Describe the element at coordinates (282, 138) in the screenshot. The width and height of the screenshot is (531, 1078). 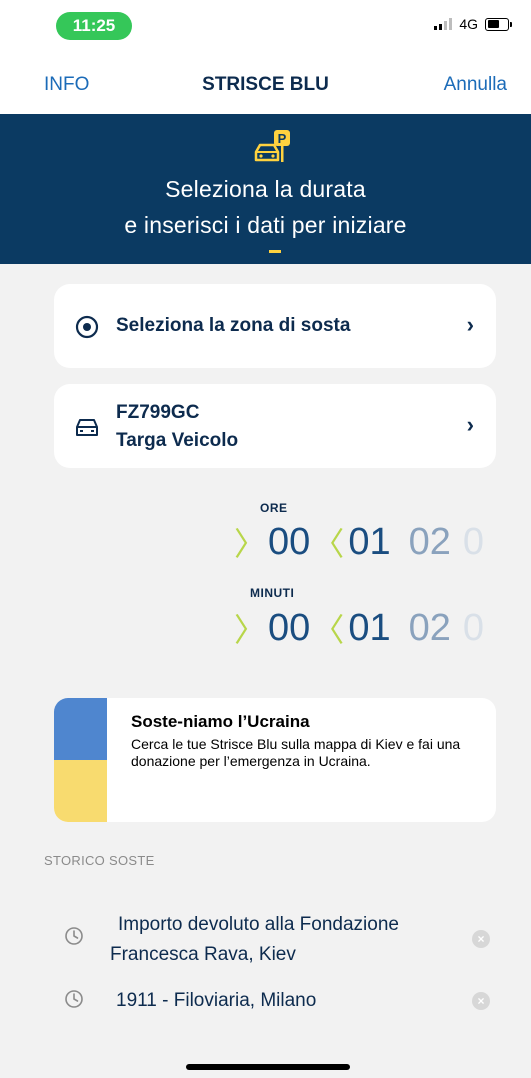
I see `svg-text: P` at that location.